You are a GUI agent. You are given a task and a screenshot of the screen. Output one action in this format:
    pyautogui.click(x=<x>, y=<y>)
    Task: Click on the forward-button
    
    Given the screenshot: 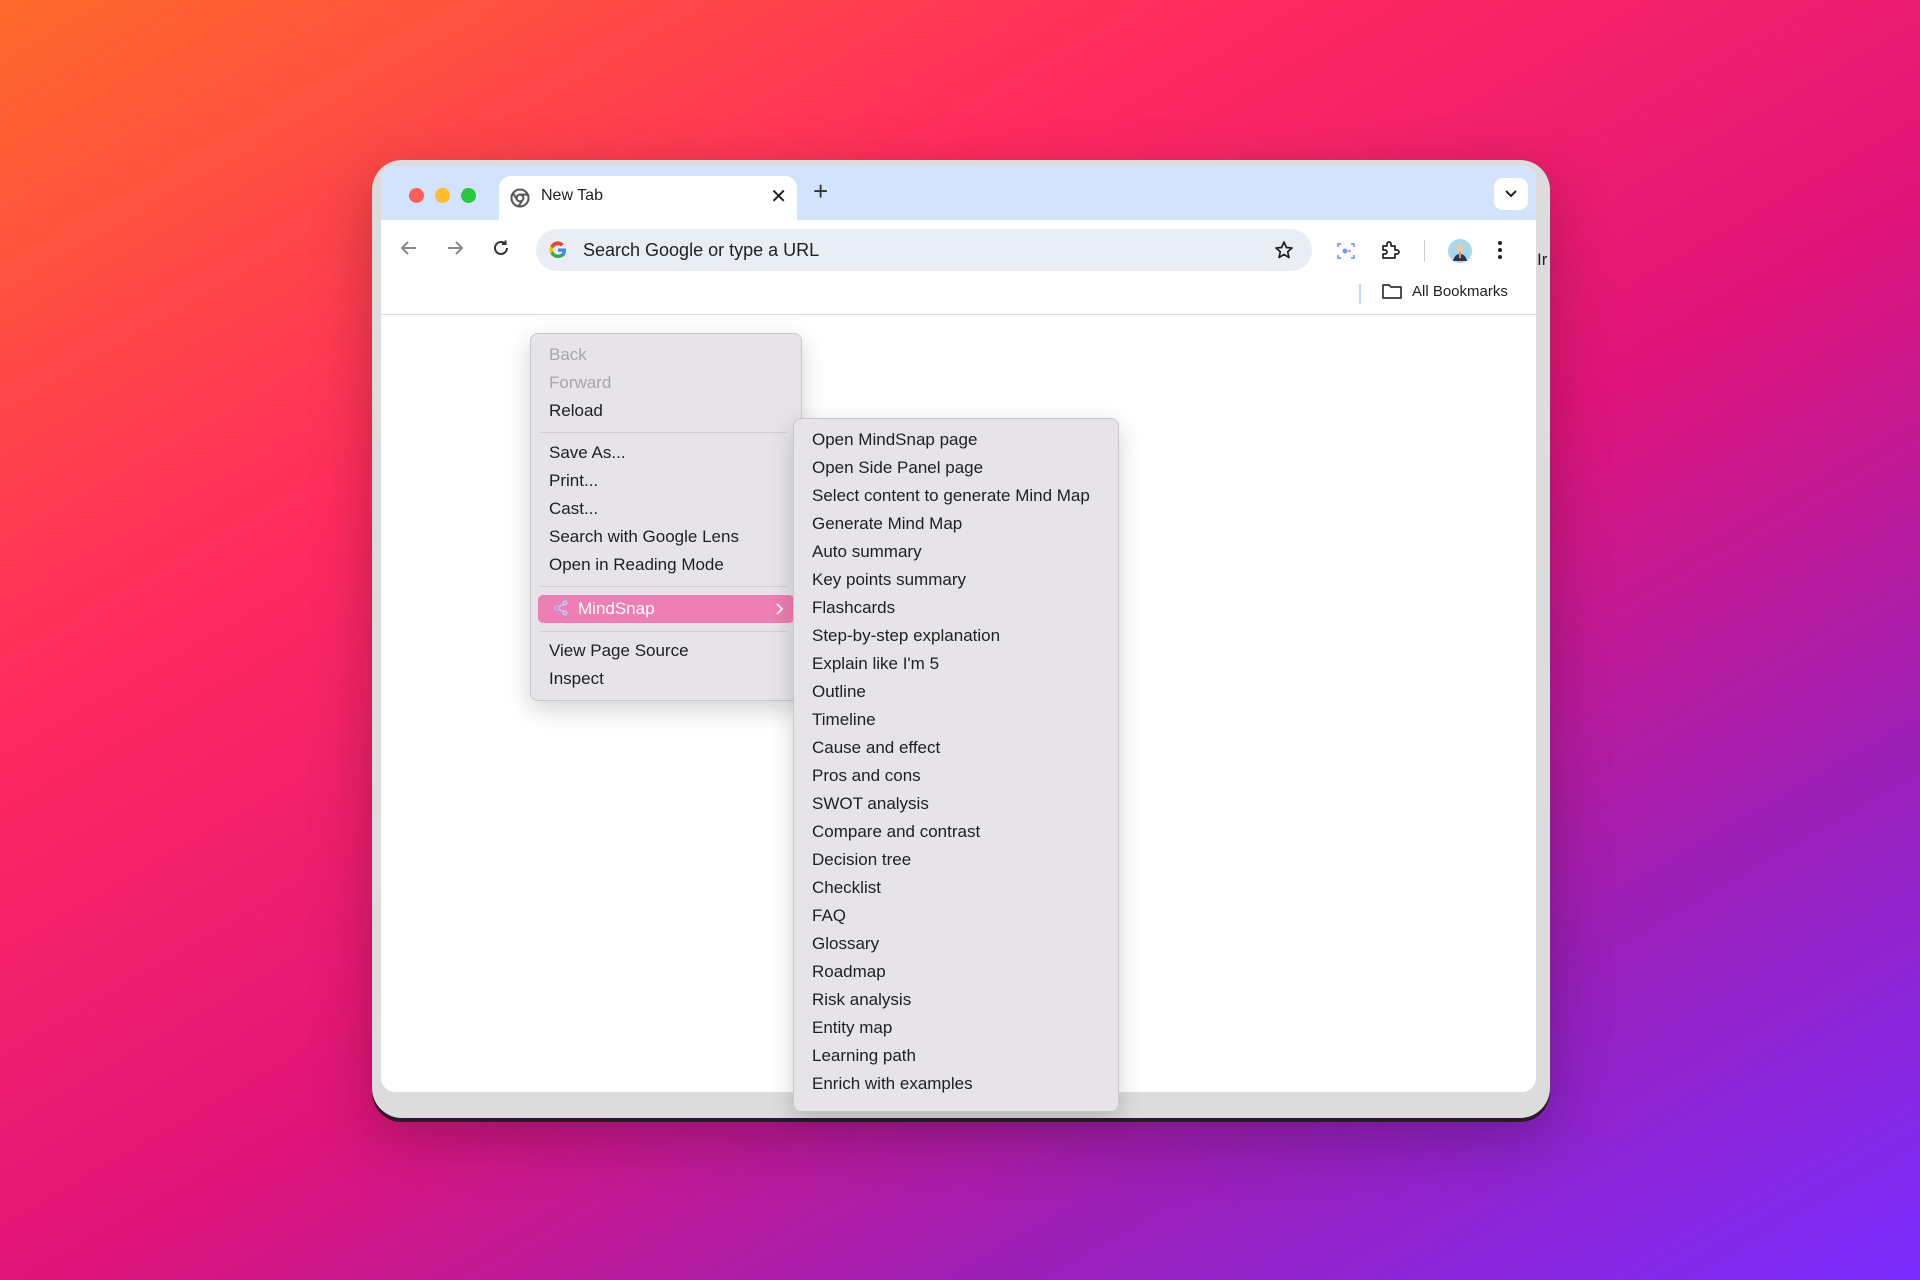 What is the action you would take?
    pyautogui.click(x=455, y=248)
    